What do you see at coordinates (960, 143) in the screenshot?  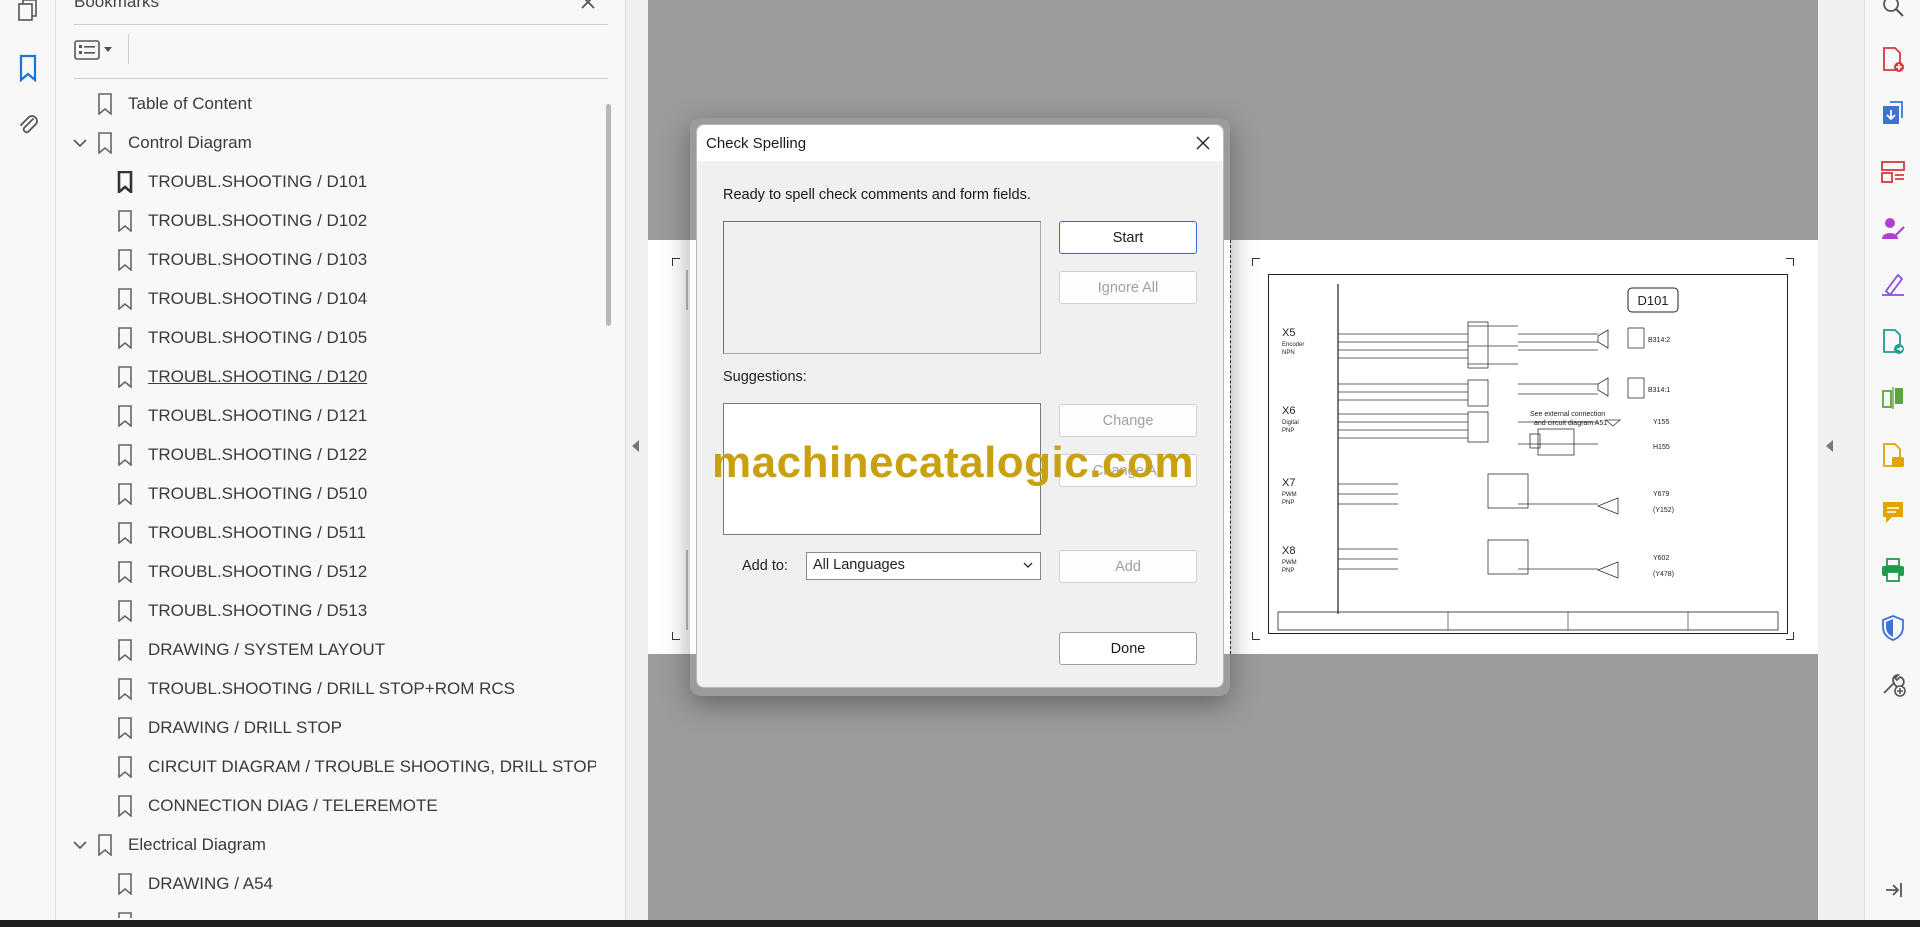 I see `dialog-titlebar: Check Spelling` at bounding box center [960, 143].